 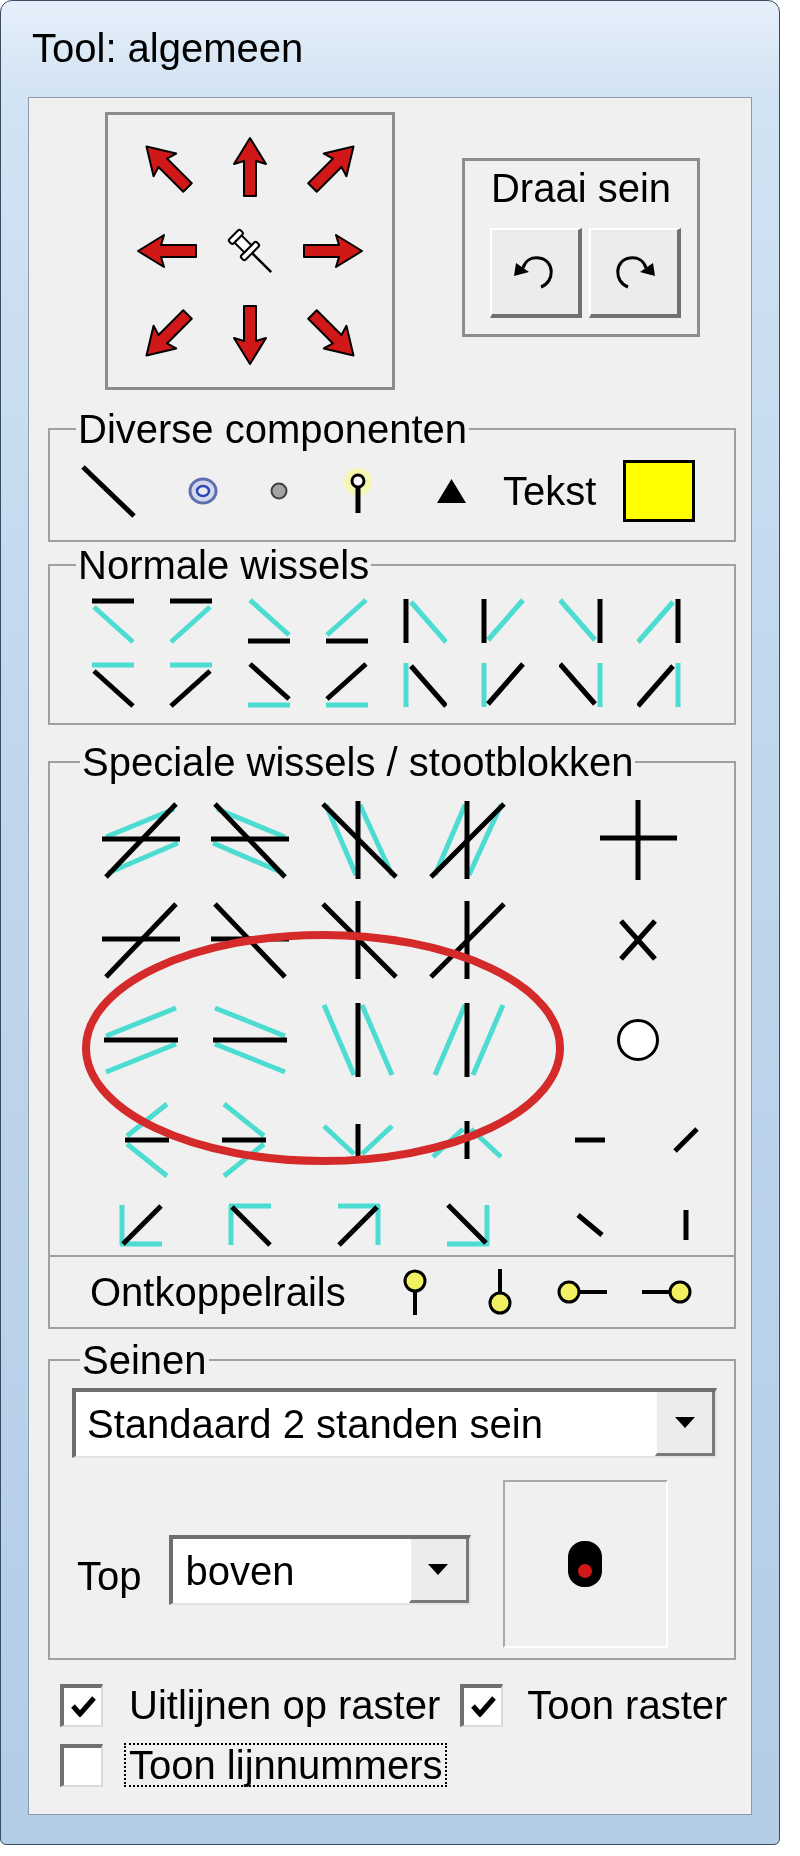 I want to click on up-arrow-icon, so click(x=250, y=167).